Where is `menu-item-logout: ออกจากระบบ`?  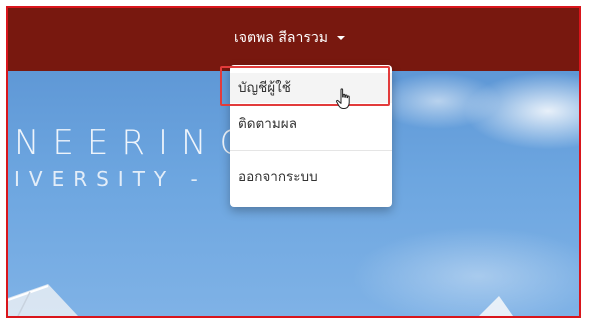 menu-item-logout: ออกจากระบบ is located at coordinates (311, 177).